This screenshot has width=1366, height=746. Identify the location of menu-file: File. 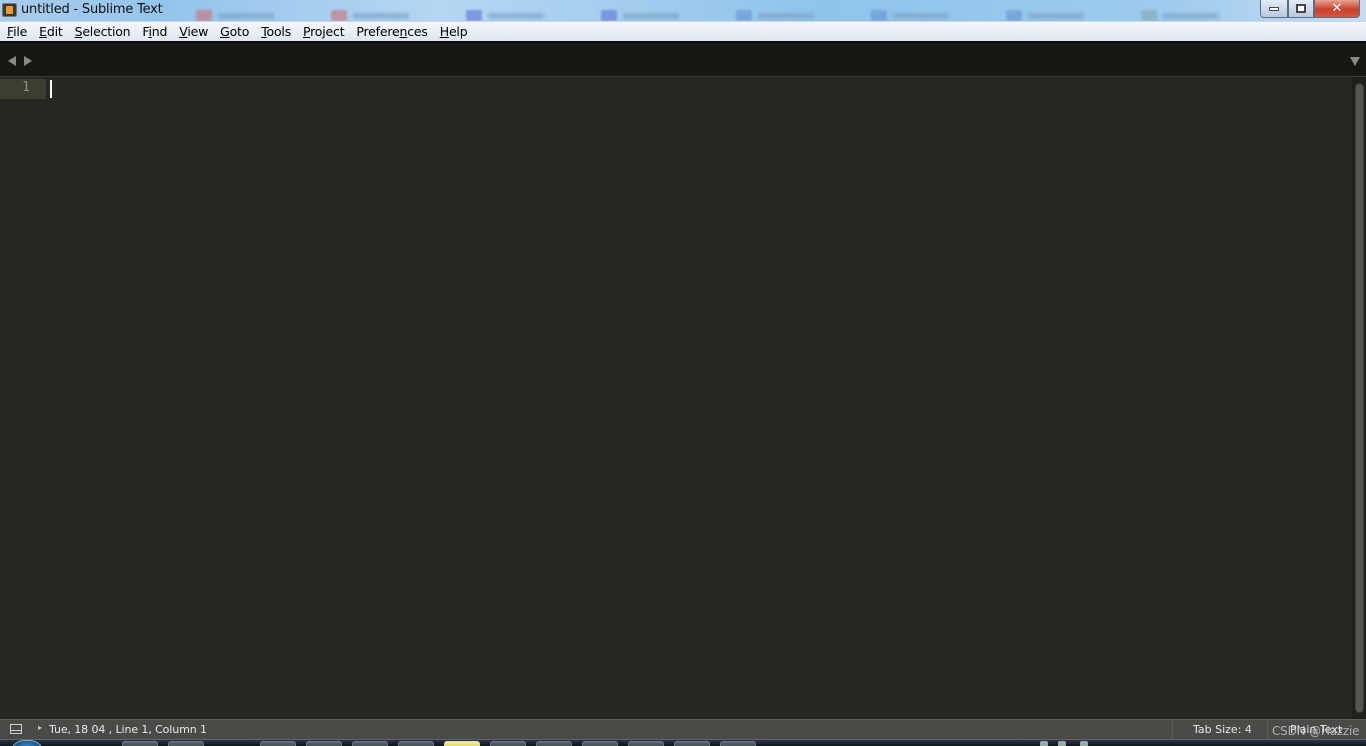
(17, 32).